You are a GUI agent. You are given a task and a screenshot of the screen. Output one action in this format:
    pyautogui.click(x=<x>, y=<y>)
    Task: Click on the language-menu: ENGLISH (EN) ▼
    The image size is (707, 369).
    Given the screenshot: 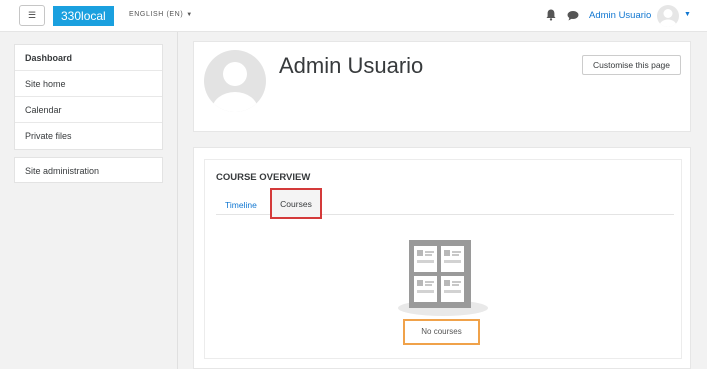 What is the action you would take?
    pyautogui.click(x=161, y=14)
    